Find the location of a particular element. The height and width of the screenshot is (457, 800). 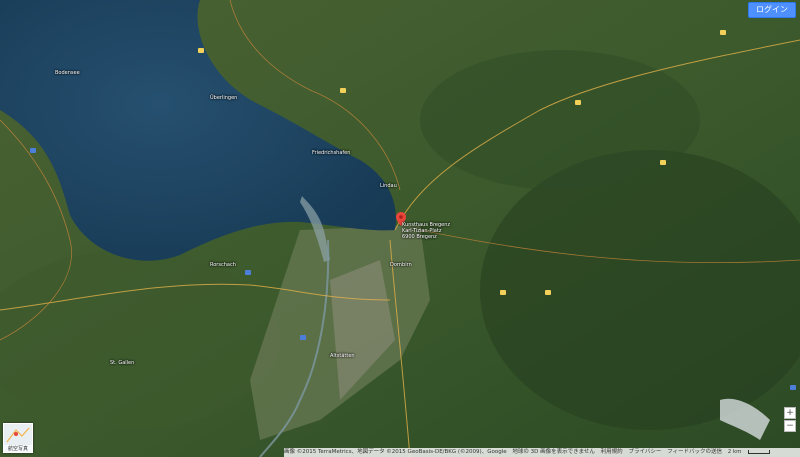

feedback-link: フィードバックの送信 is located at coordinates (694, 452).